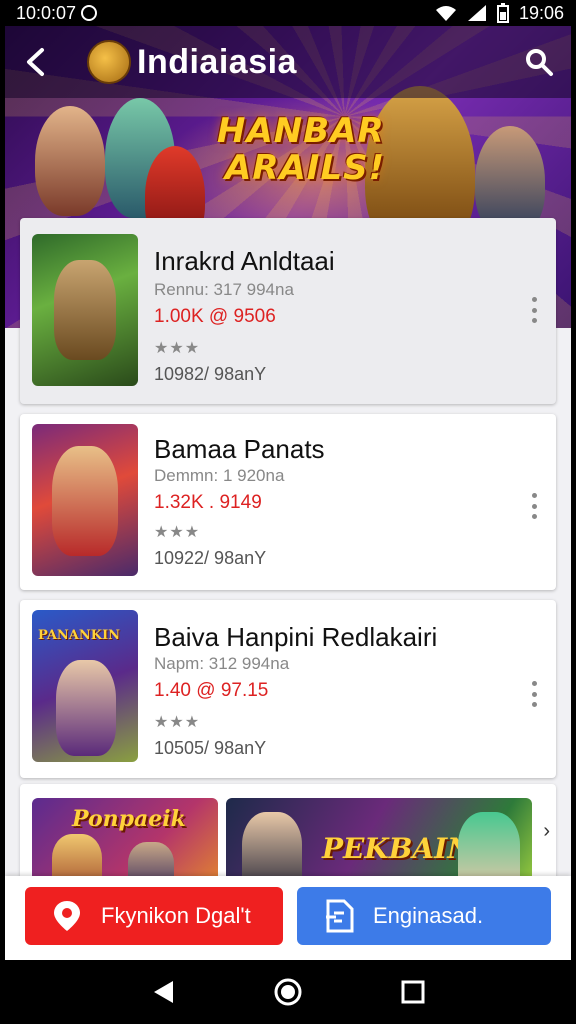 This screenshot has height=1024, width=576. Describe the element at coordinates (428, 915) in the screenshot. I see `secondary-action-label: Enginasad.` at that location.